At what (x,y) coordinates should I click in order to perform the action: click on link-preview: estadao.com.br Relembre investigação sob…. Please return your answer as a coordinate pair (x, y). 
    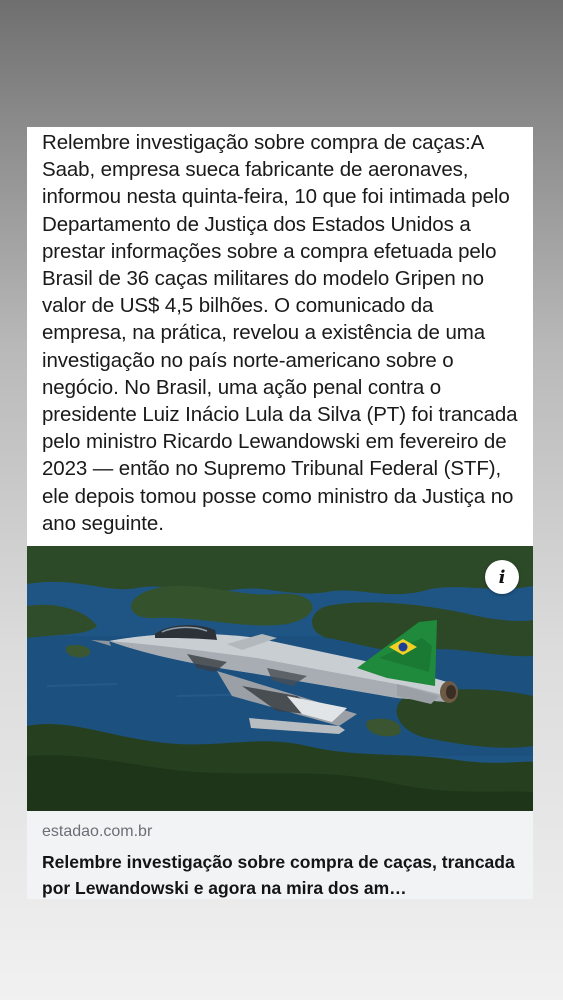
    Looking at the image, I should click on (280, 855).